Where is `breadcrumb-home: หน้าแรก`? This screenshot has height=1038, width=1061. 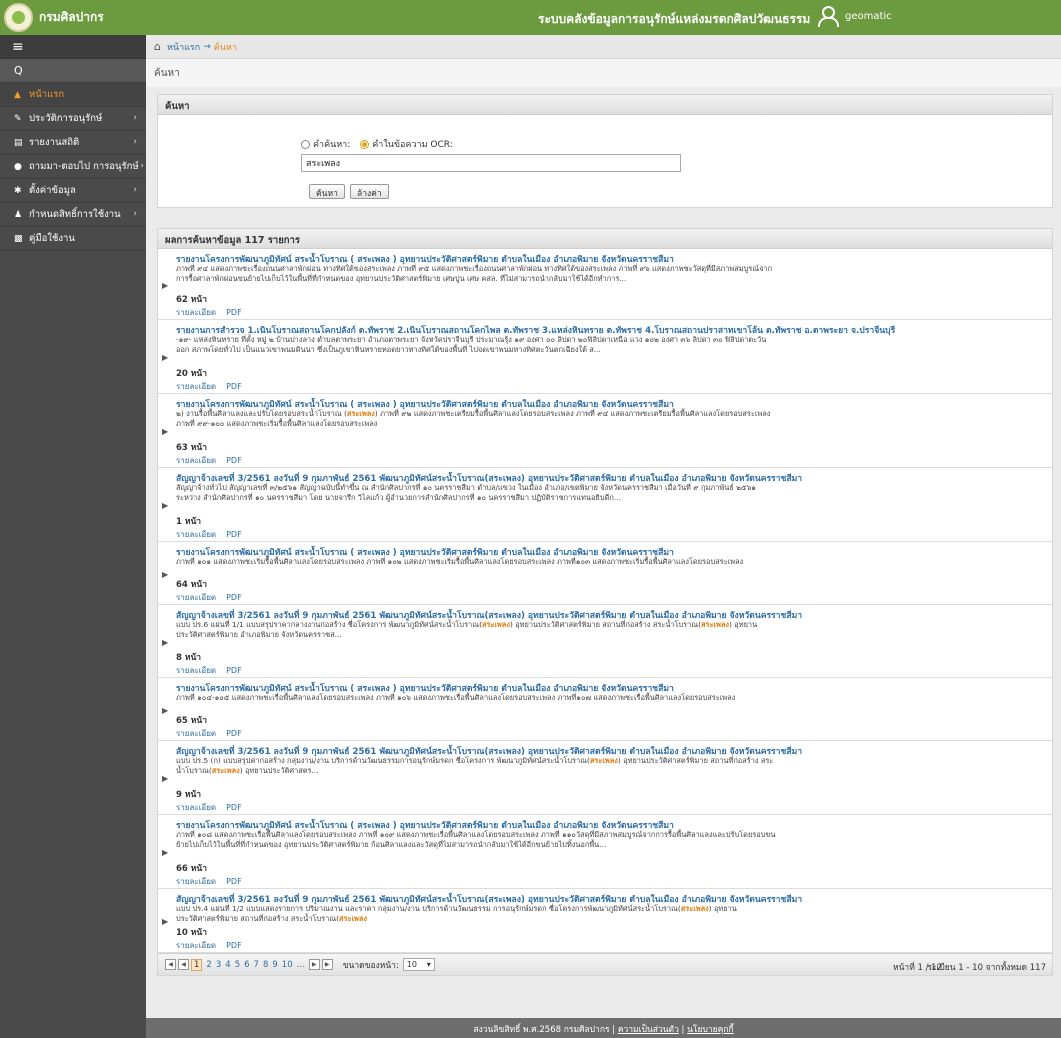 breadcrumb-home: หน้าแรก is located at coordinates (183, 47).